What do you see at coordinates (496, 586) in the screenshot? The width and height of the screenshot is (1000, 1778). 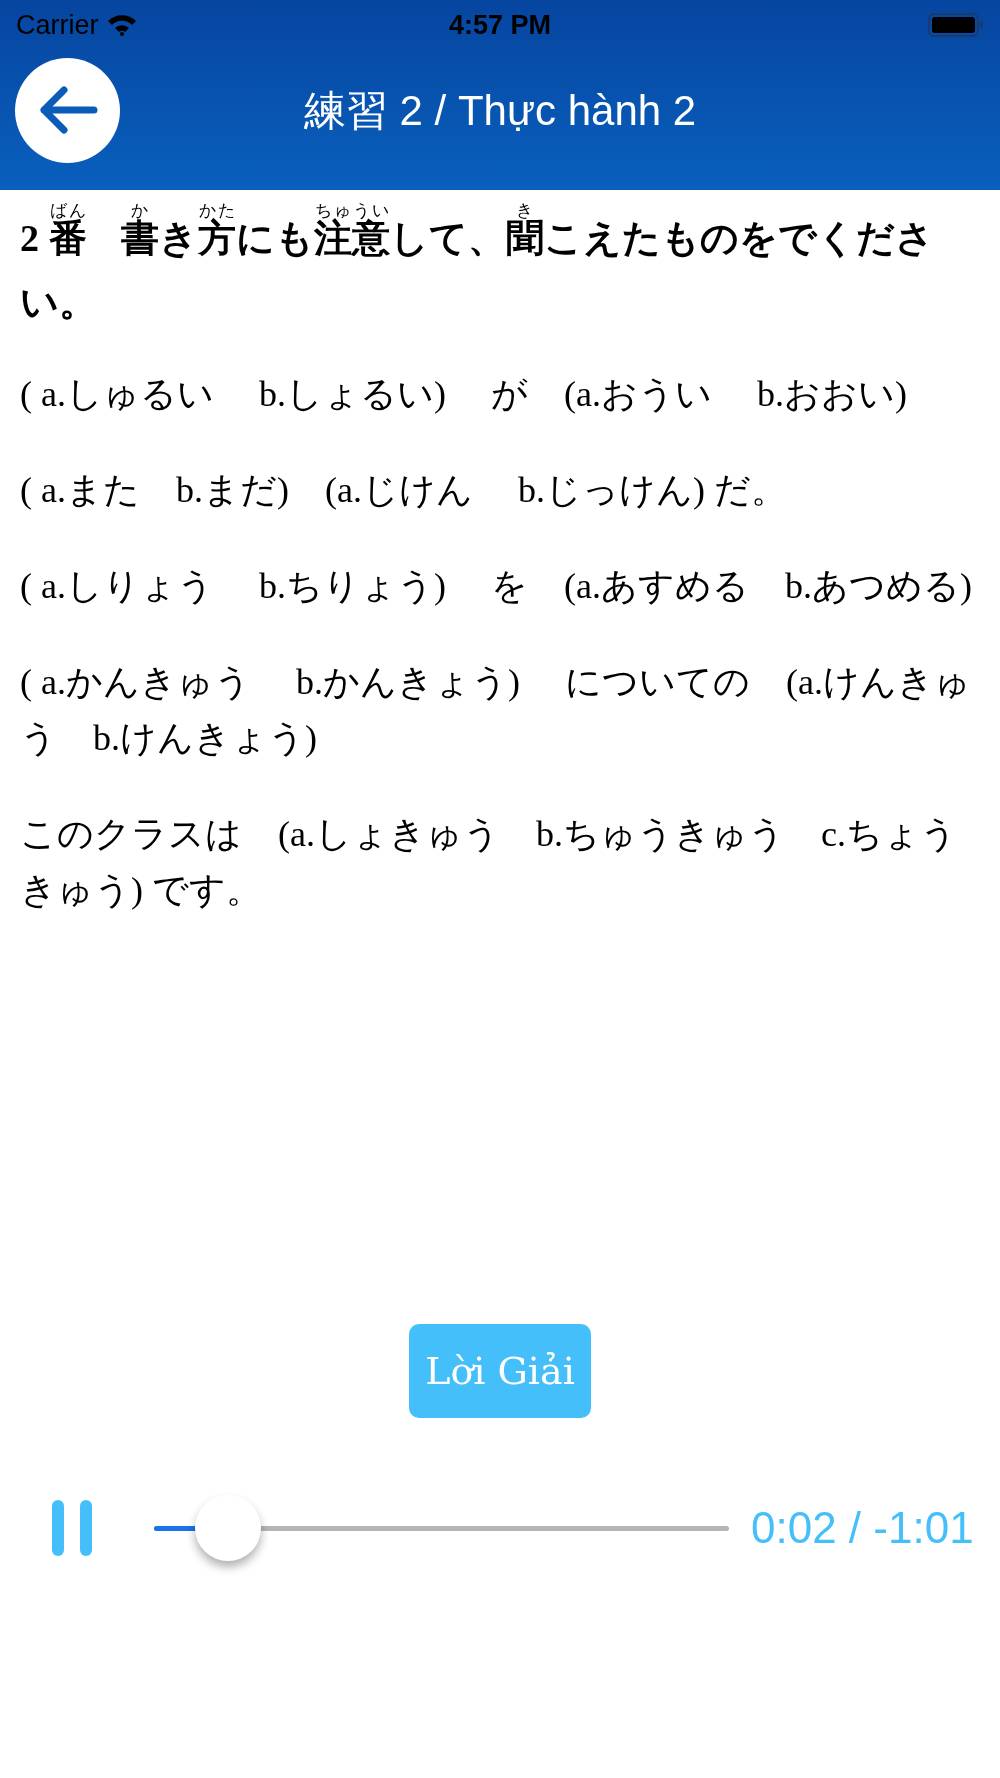 I see `answer-line: ( a.しりょう b.ちりょう) を (a.あすめる b.あつめる)` at bounding box center [496, 586].